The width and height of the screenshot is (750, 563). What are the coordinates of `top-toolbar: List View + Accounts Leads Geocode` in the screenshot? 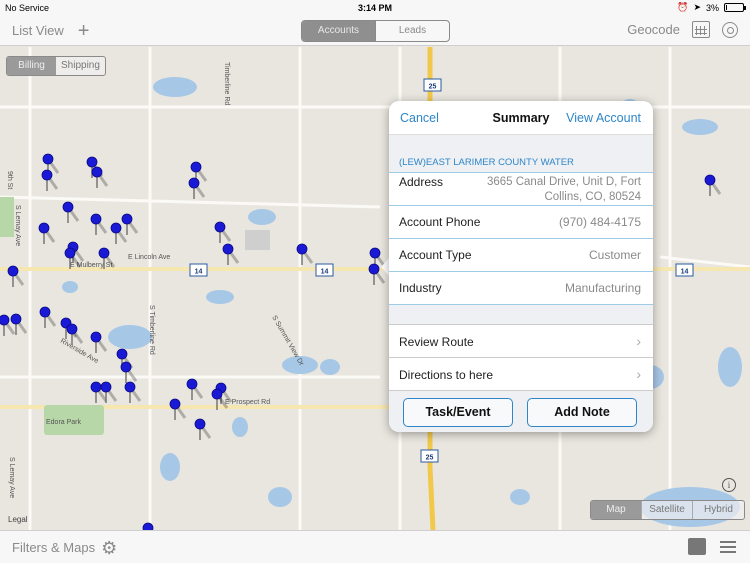 It's located at (375, 31).